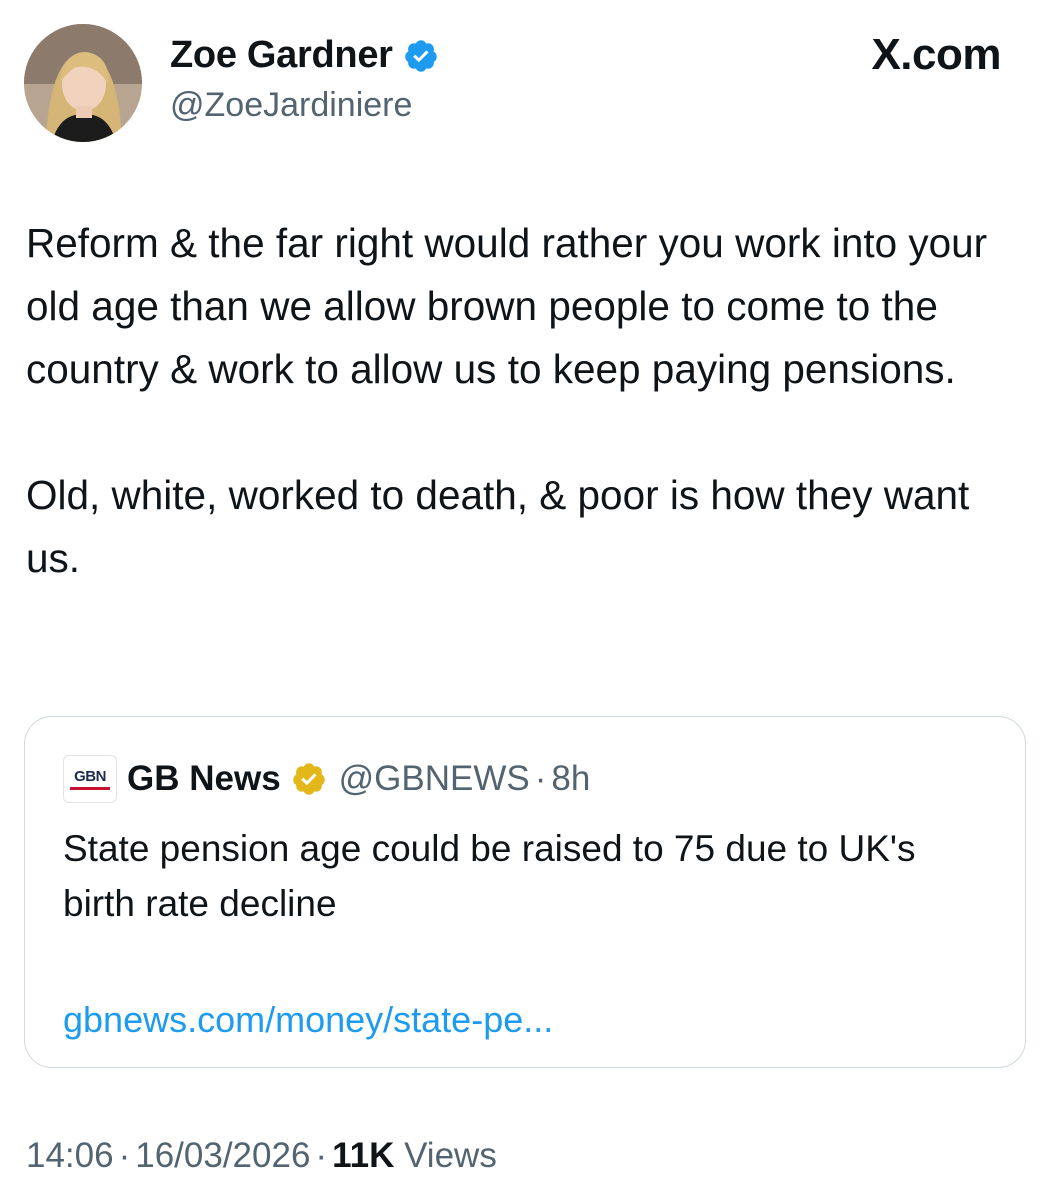 This screenshot has width=1053, height=1200. Describe the element at coordinates (363, 1155) in the screenshot. I see `views-count: 11K` at that location.